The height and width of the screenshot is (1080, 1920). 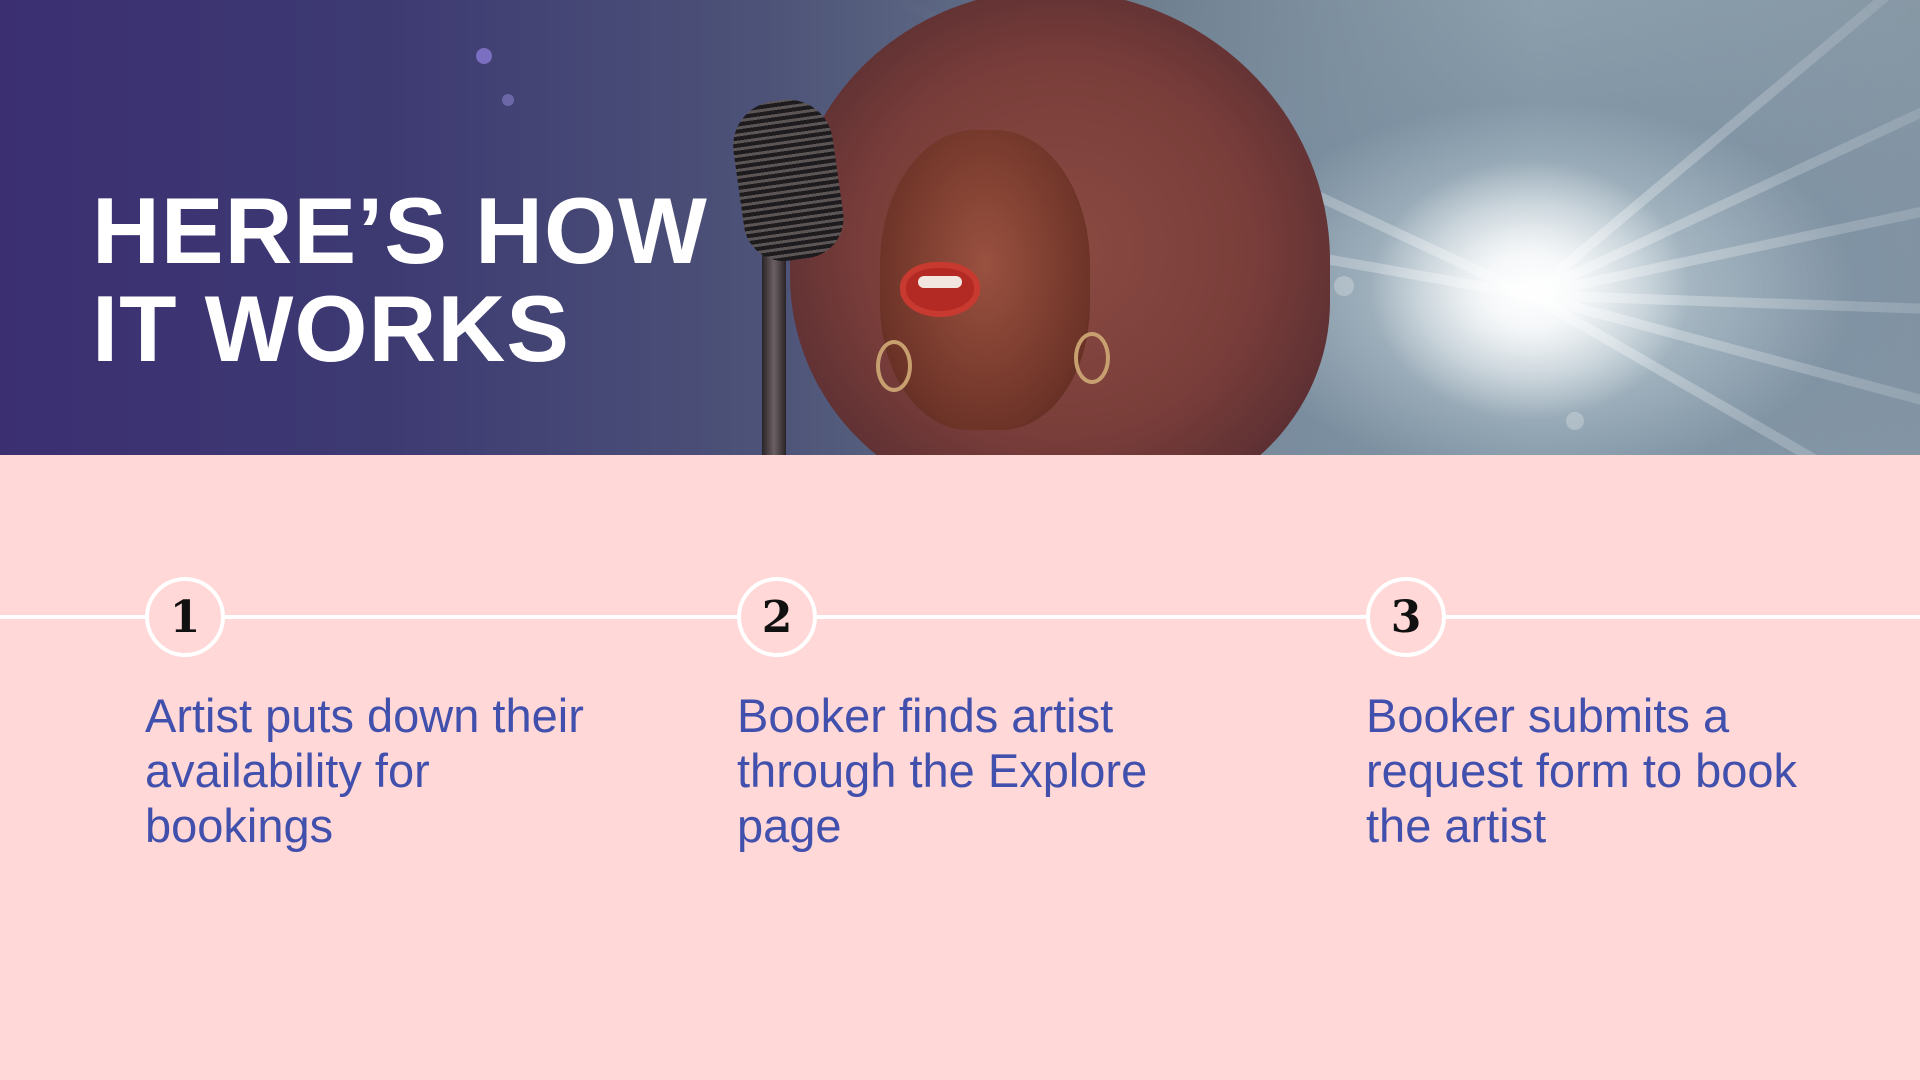 I want to click on step-number-badge: 3, so click(x=1406, y=617).